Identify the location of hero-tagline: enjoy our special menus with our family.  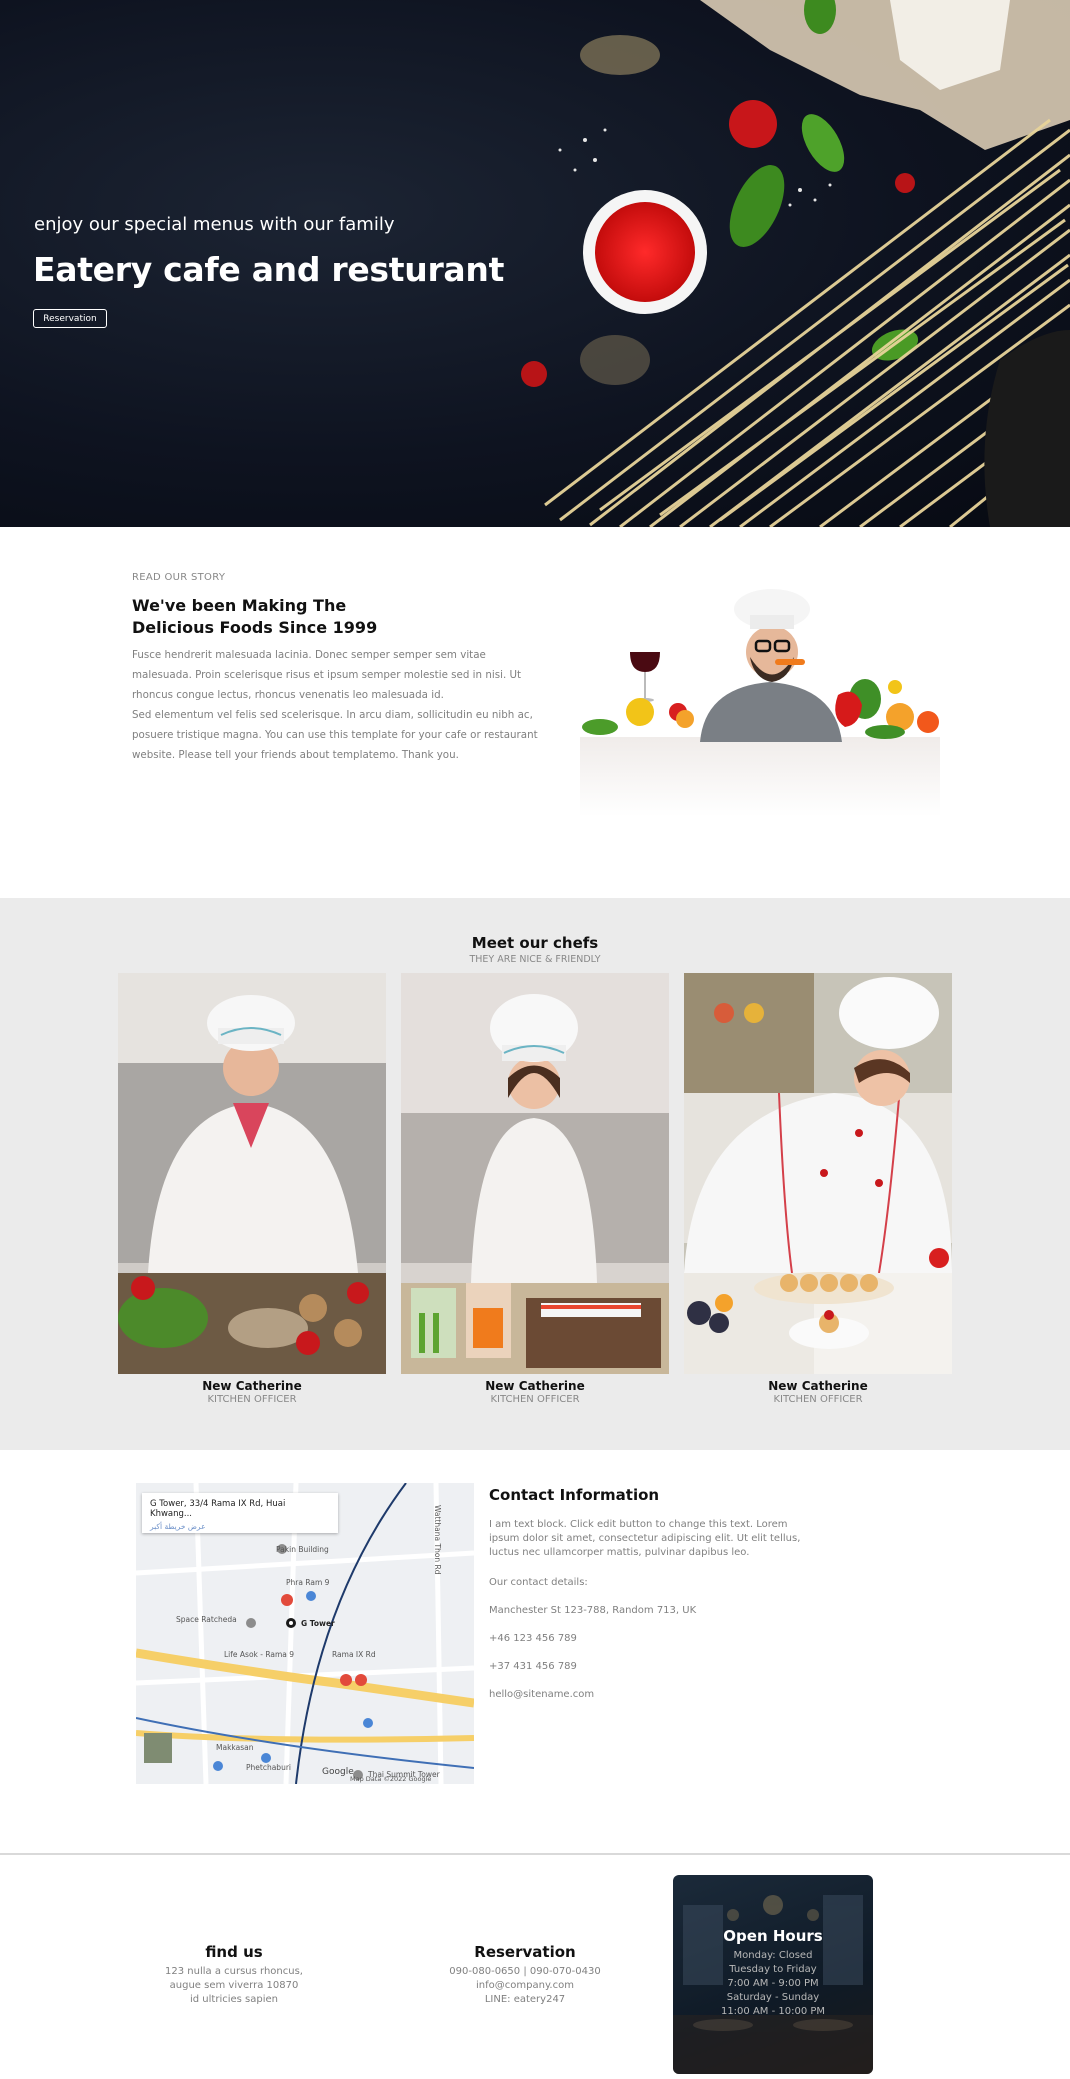
(214, 224).